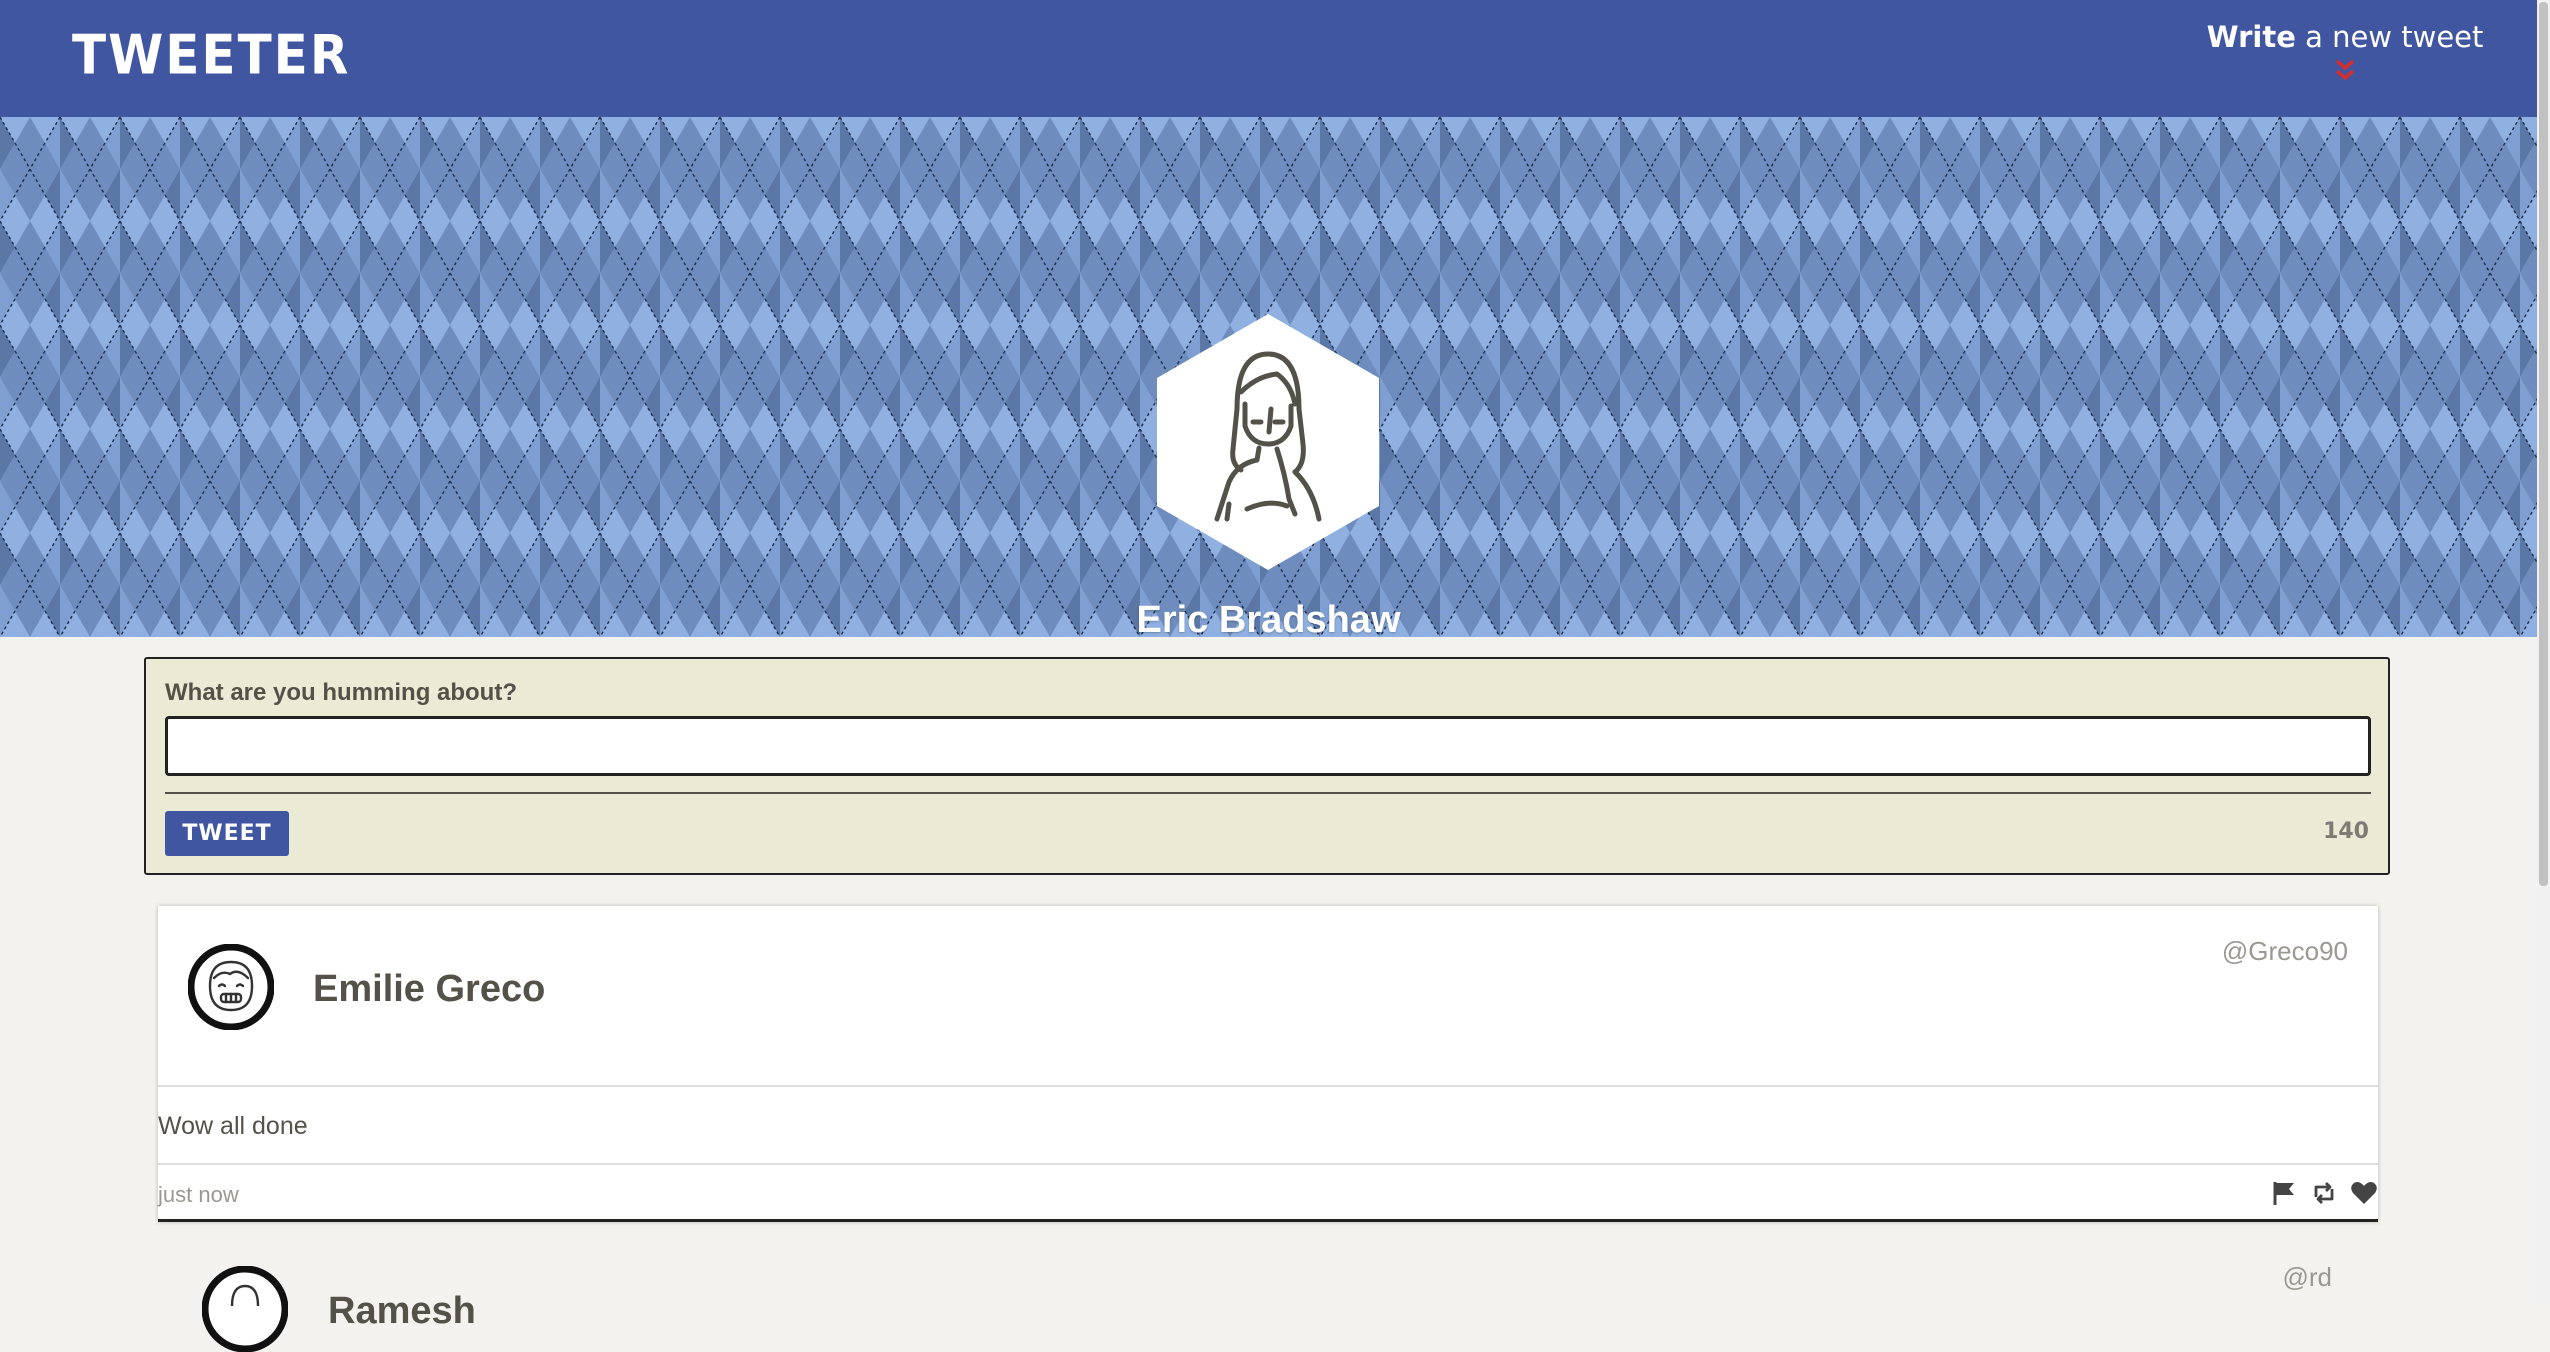 The image size is (2550, 1352). What do you see at coordinates (1268, 442) in the screenshot?
I see `profile-avatar` at bounding box center [1268, 442].